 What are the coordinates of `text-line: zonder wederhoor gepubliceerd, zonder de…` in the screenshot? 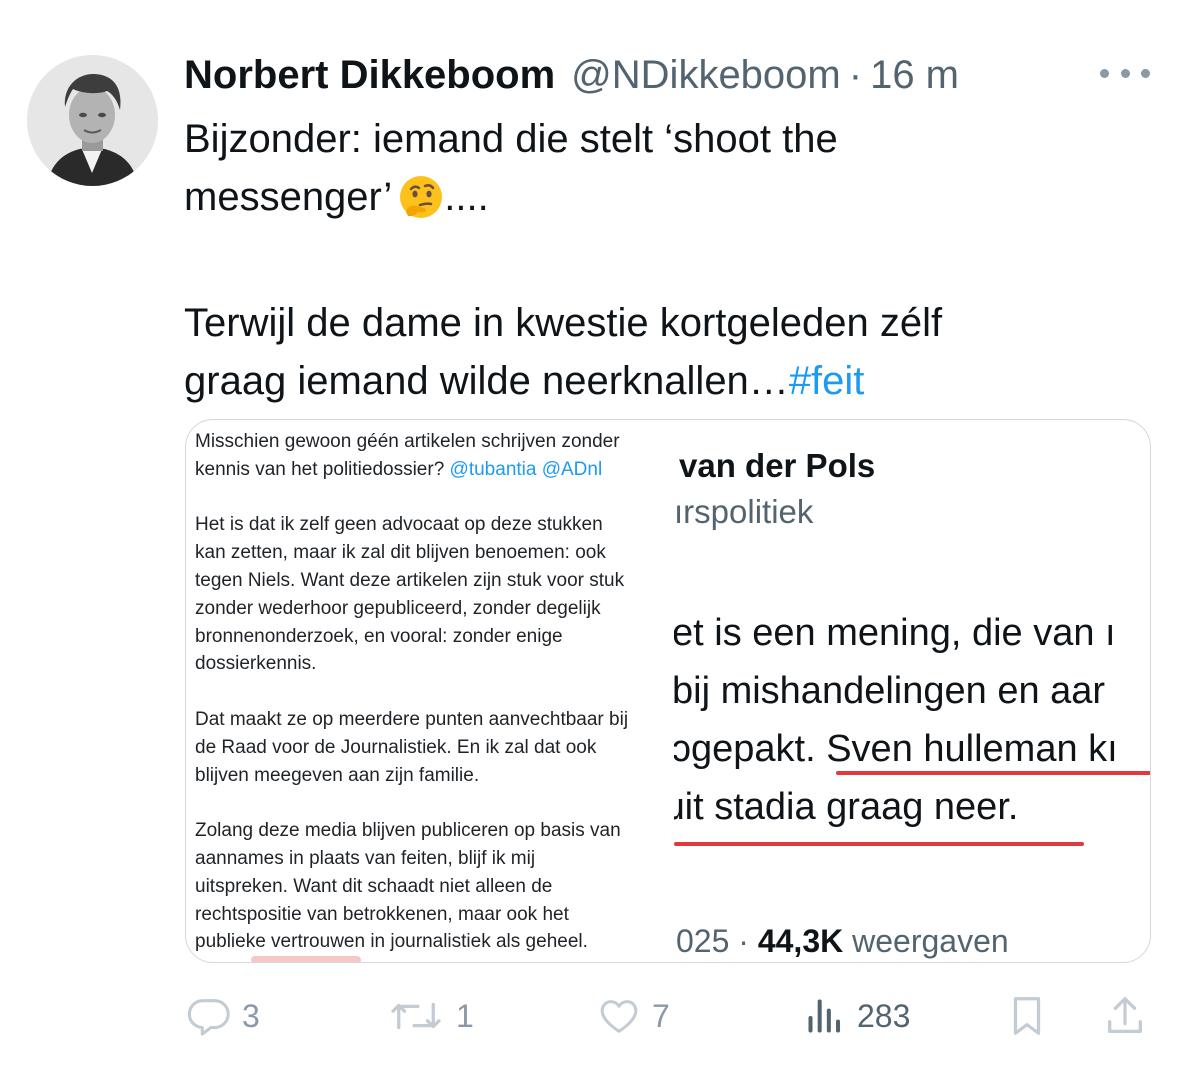 It's located at (398, 608).